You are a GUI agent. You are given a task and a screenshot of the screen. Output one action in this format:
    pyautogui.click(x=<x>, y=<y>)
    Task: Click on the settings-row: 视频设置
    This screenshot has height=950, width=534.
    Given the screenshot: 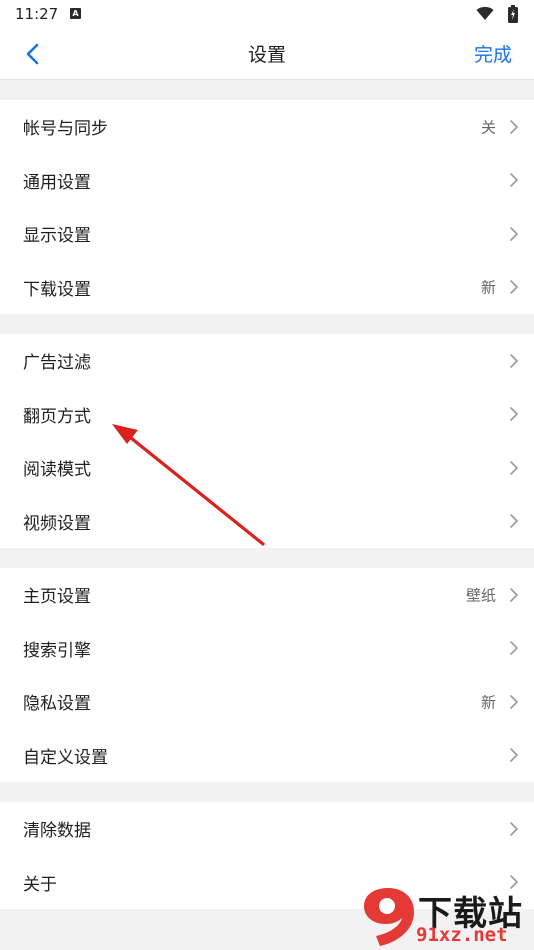 What is the action you would take?
    pyautogui.click(x=267, y=522)
    